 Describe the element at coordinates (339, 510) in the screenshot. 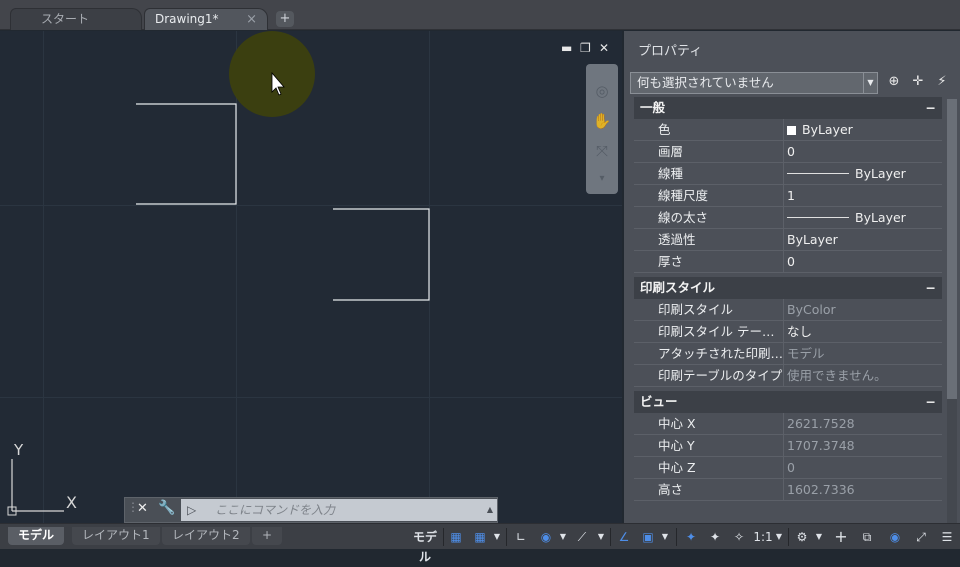

I see `command-input: ▷ ここにコマンドを入力 ▲` at that location.